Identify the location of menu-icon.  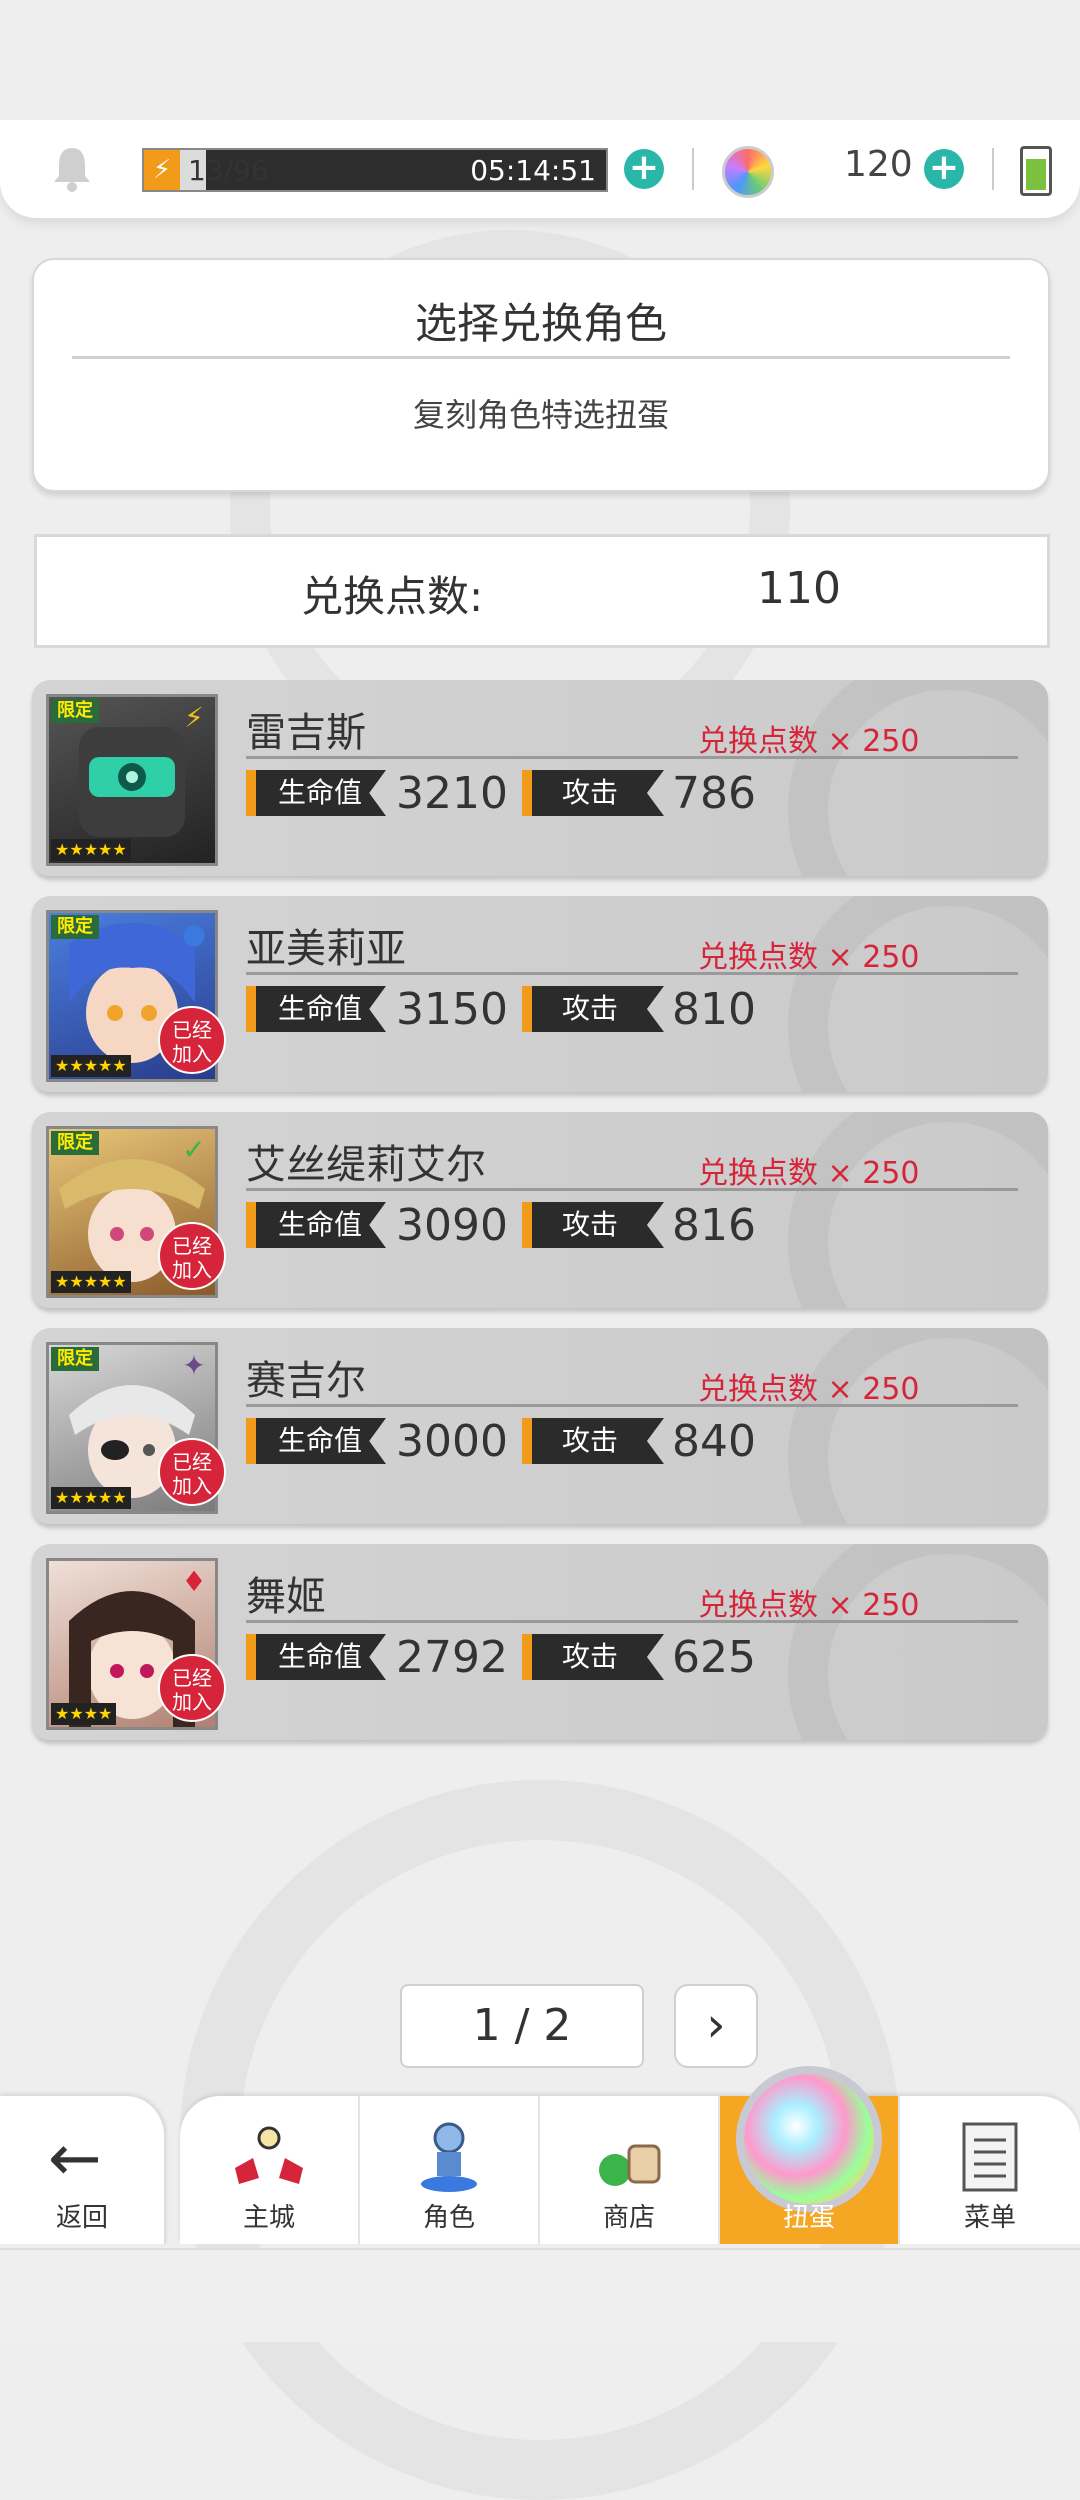
(990, 2157).